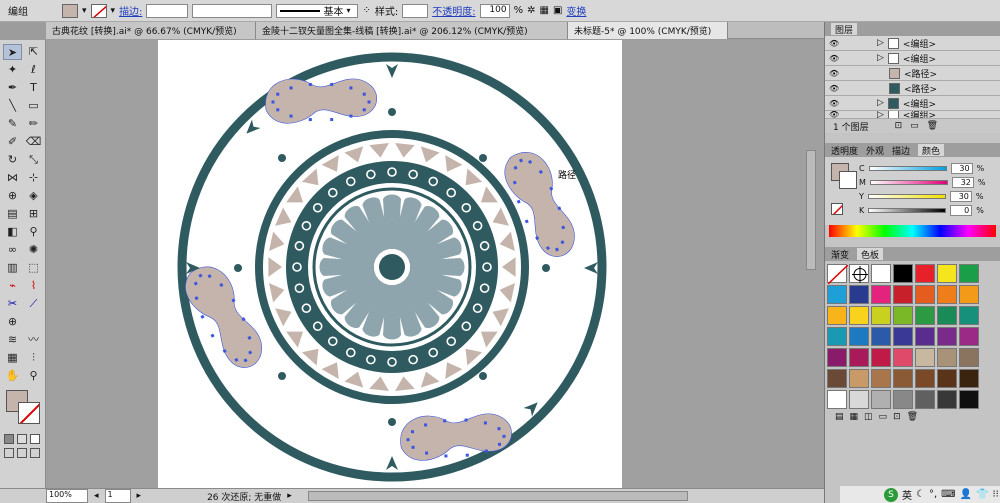 This screenshot has width=1000, height=503. Describe the element at coordinates (70, 10) in the screenshot. I see `fill-swatch` at that location.